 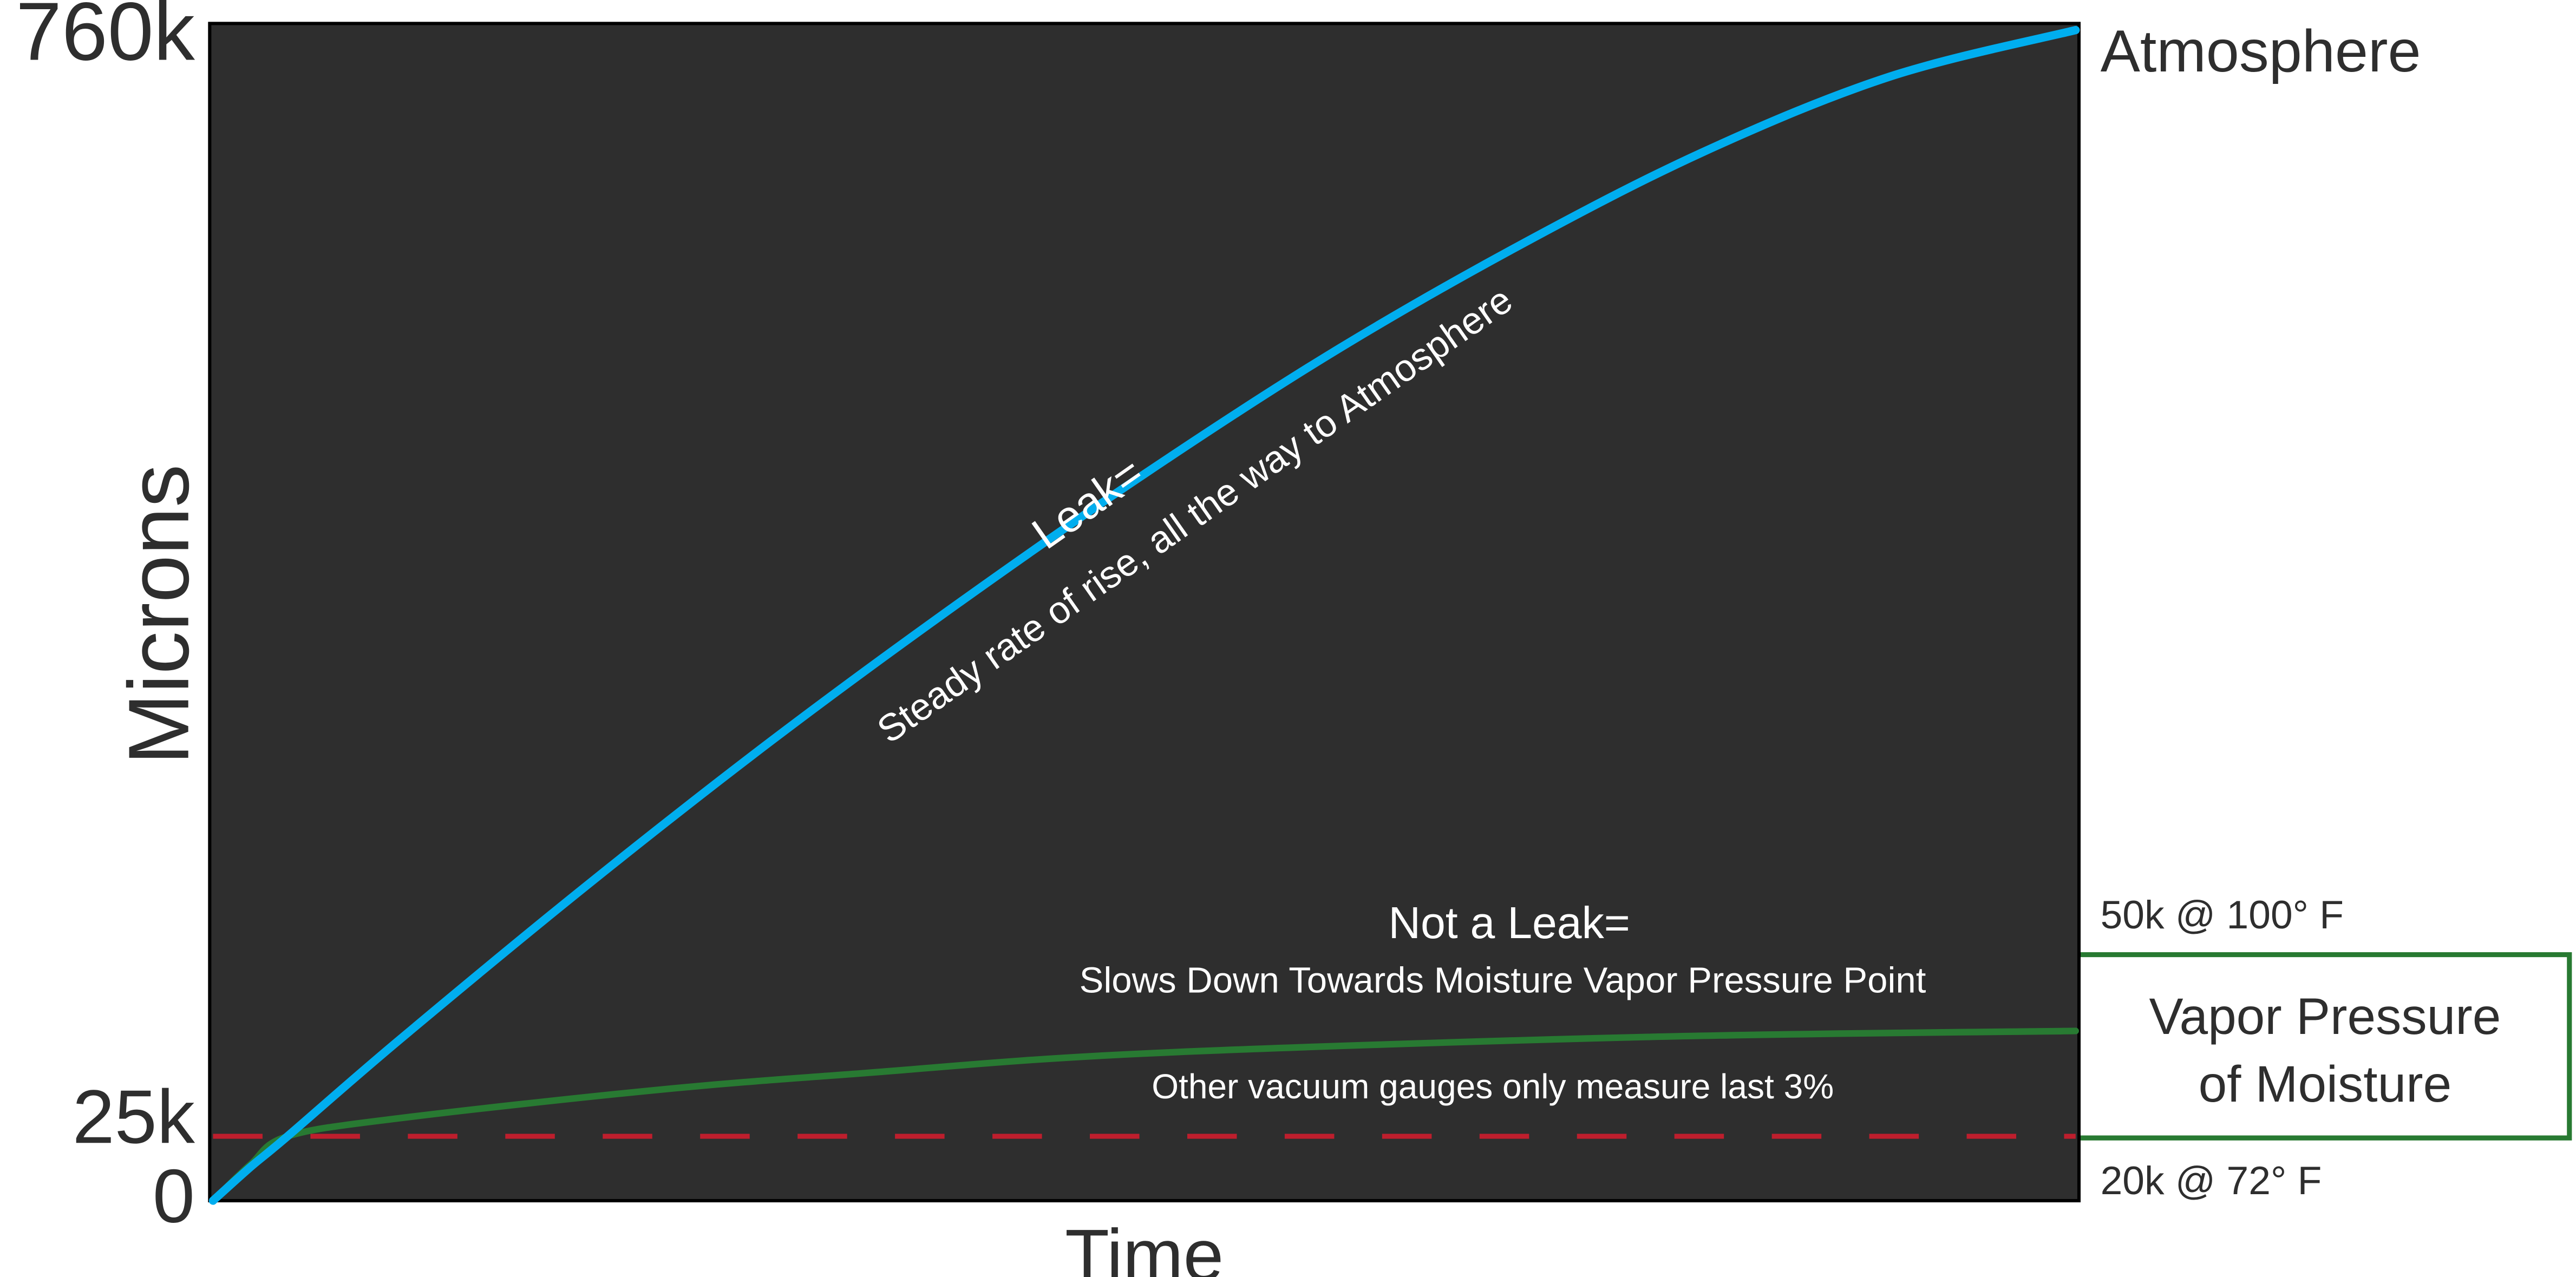 I want to click on y-tick-label-0: 0, so click(x=174, y=1197).